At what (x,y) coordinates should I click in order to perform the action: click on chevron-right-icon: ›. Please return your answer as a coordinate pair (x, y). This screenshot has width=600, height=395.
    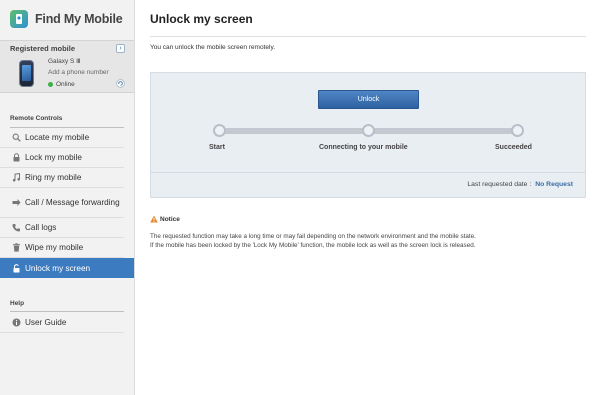
    Looking at the image, I should click on (120, 48).